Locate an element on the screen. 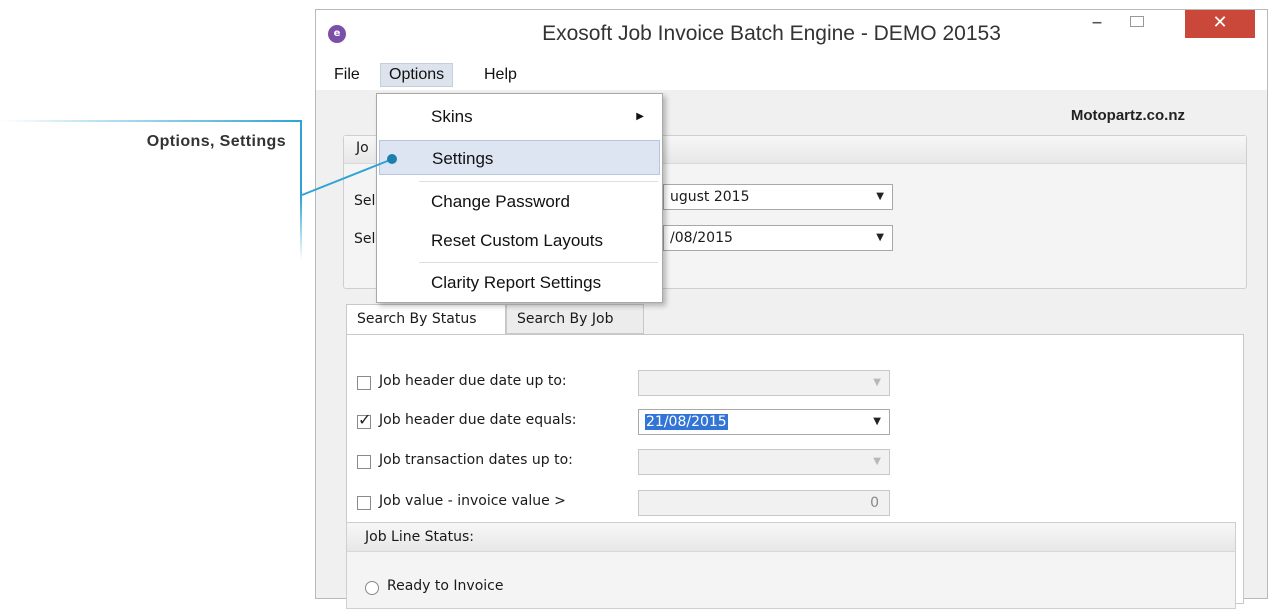  callout-dot is located at coordinates (392, 159).